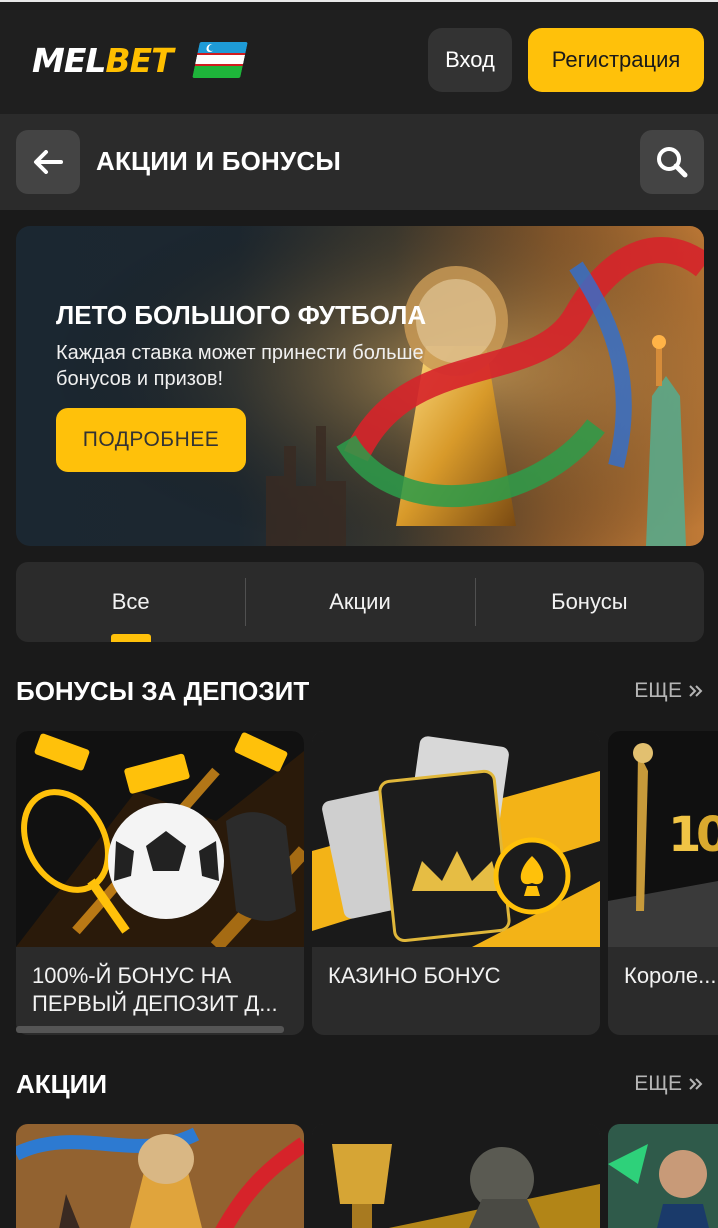 This screenshot has height=1228, width=718. I want to click on football-summer-image, so click(160, 1176).